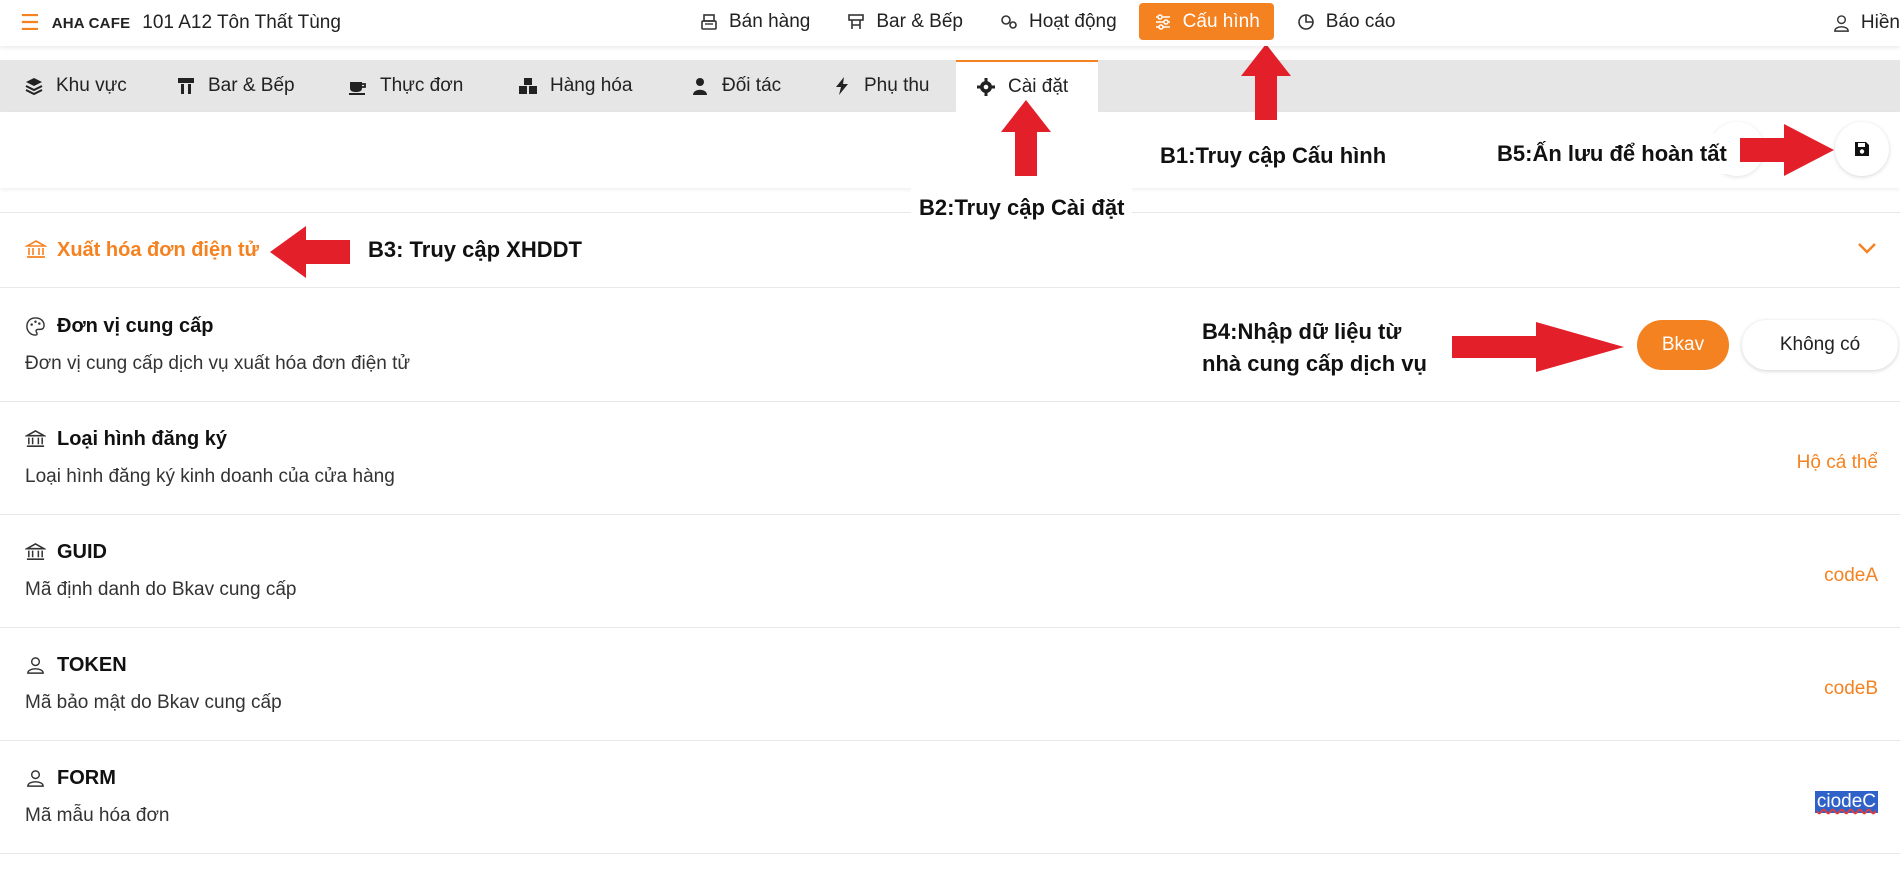 The image size is (1900, 869). What do you see at coordinates (1026, 138) in the screenshot?
I see `arrow-up-to-cai-dat` at bounding box center [1026, 138].